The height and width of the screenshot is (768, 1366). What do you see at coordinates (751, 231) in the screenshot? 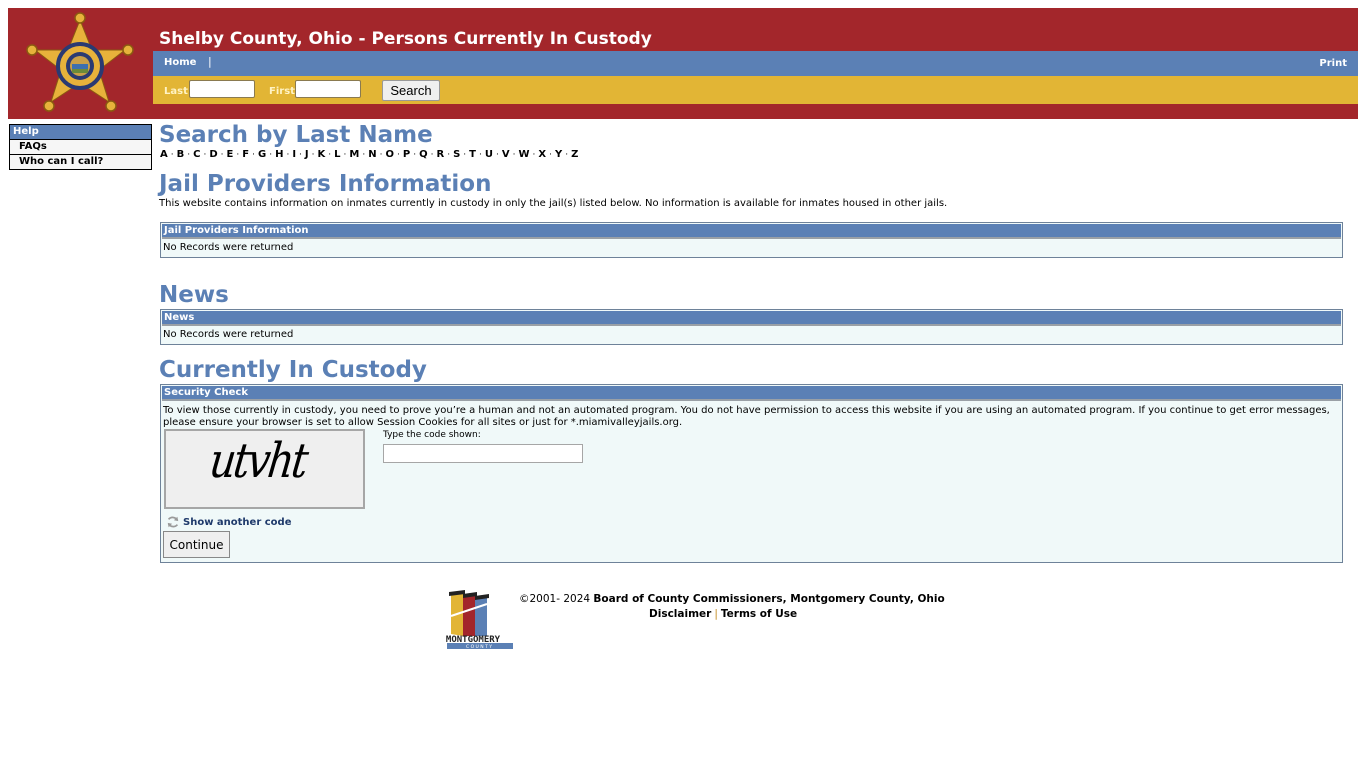
I see `jail-providers-panel-title: Jail Providers Information` at bounding box center [751, 231].